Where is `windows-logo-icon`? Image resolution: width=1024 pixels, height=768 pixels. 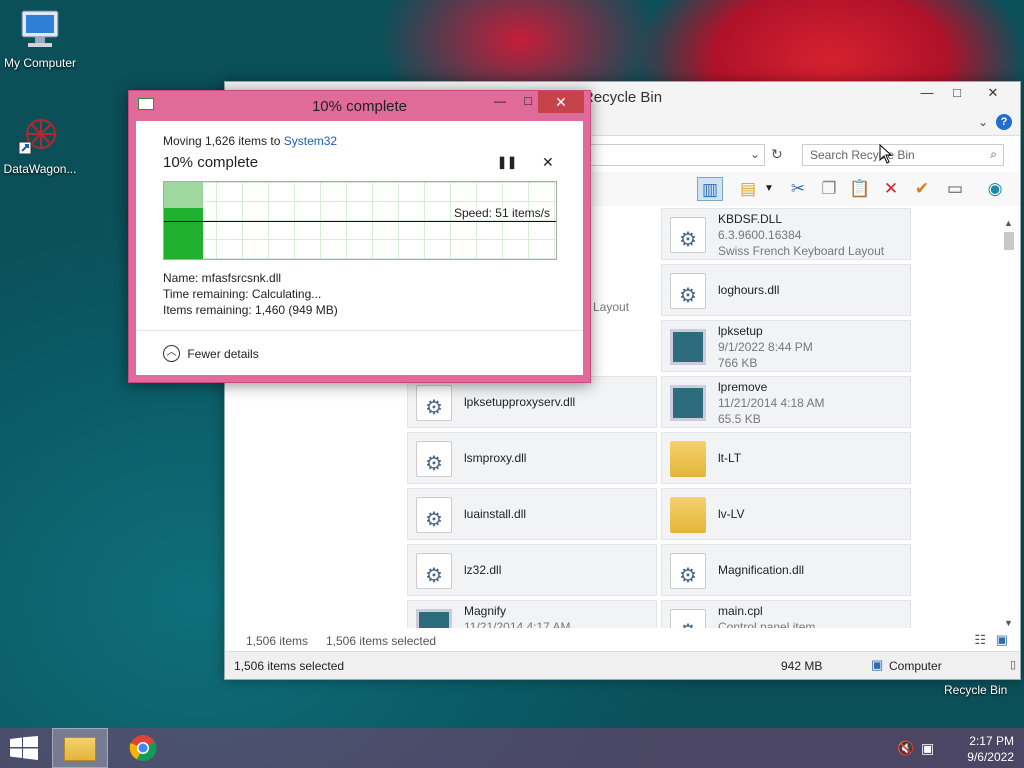
windows-logo-icon is located at coordinates (24, 748).